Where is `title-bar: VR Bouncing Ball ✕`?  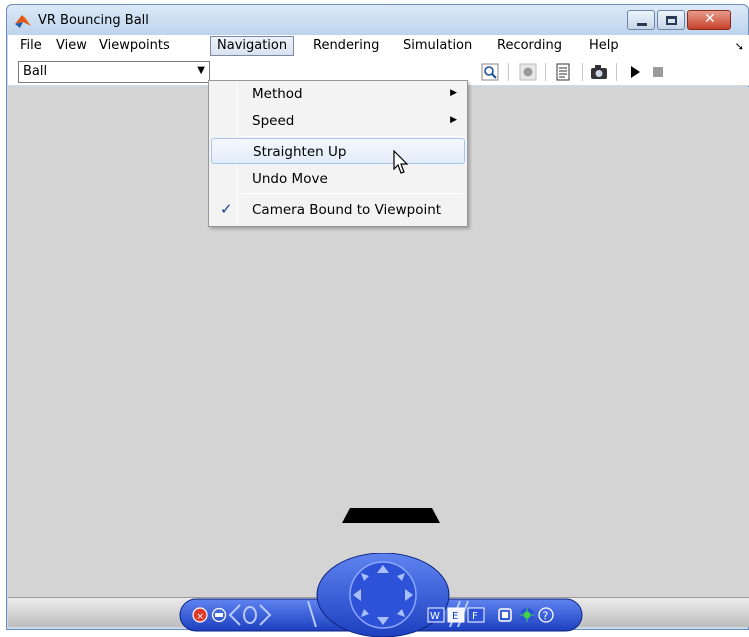 title-bar: VR Bouncing Ball ✕ is located at coordinates (377, 21).